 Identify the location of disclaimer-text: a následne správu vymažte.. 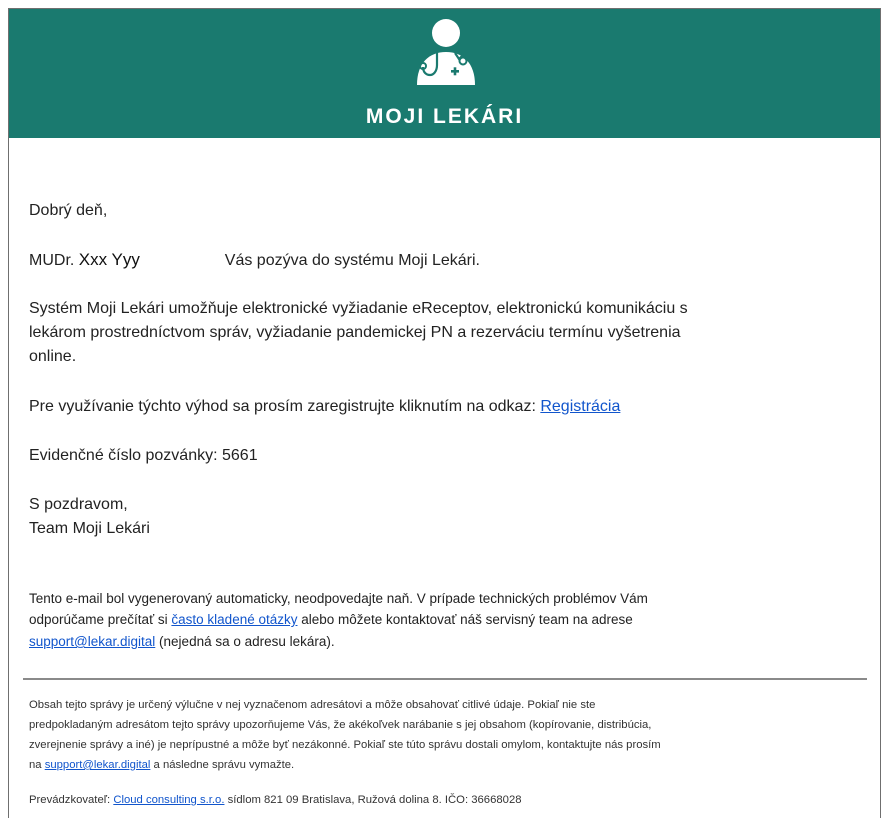
(224, 765).